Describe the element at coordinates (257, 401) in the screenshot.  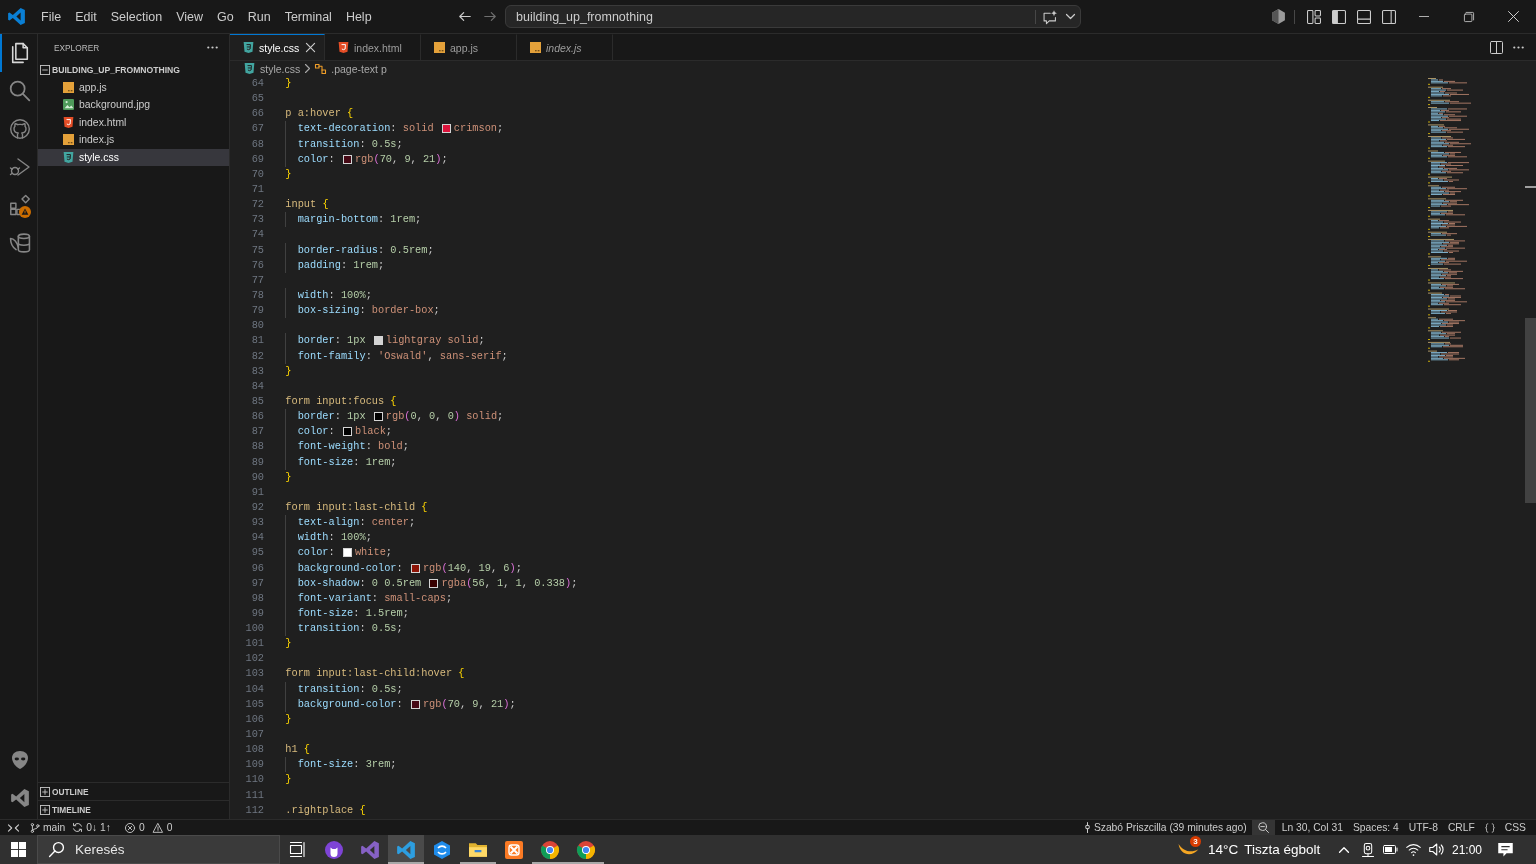
I see `line-number: 85` at that location.